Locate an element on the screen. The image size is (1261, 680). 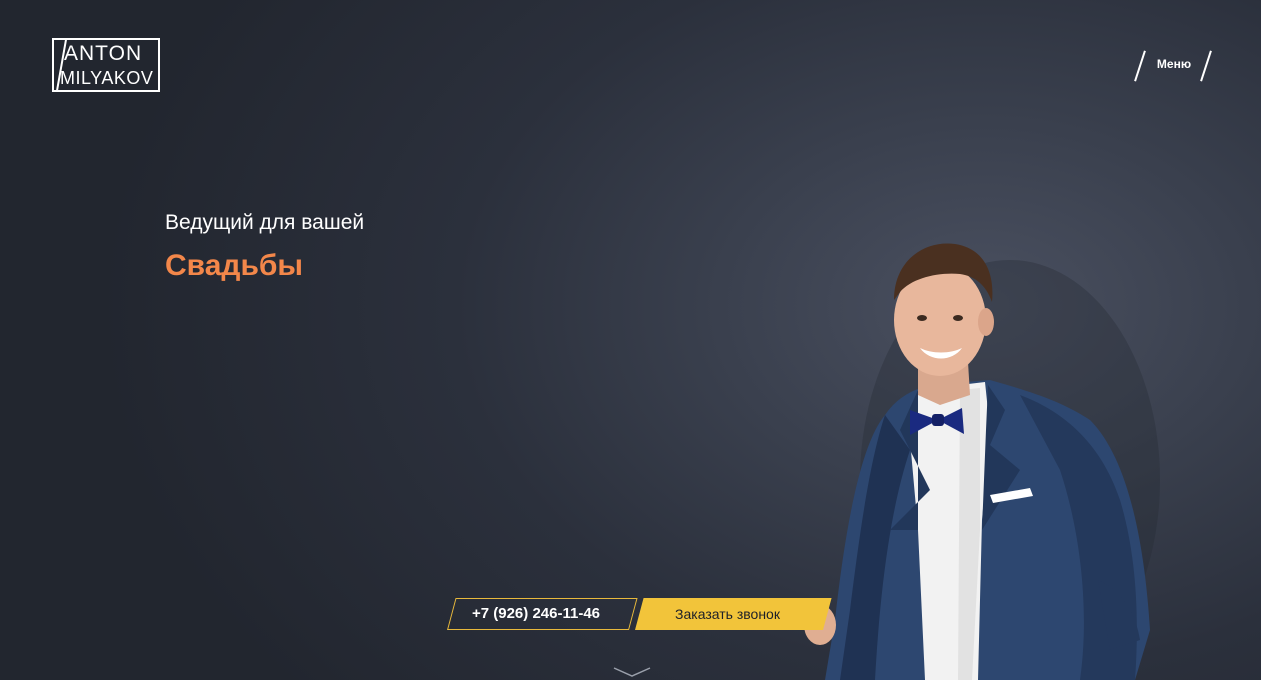
hero-title: Свадьбы is located at coordinates (234, 265).